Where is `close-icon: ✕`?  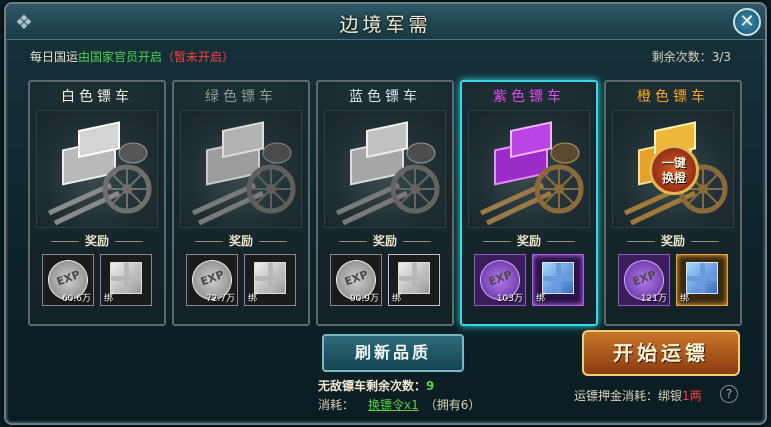
close-icon: ✕ is located at coordinates (747, 21).